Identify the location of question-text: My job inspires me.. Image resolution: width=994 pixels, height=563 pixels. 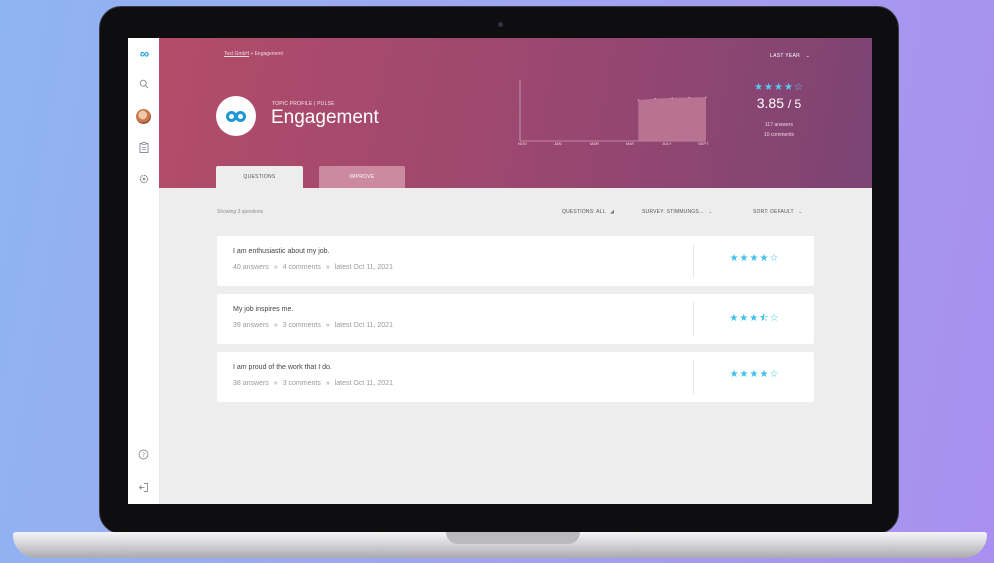
(263, 309).